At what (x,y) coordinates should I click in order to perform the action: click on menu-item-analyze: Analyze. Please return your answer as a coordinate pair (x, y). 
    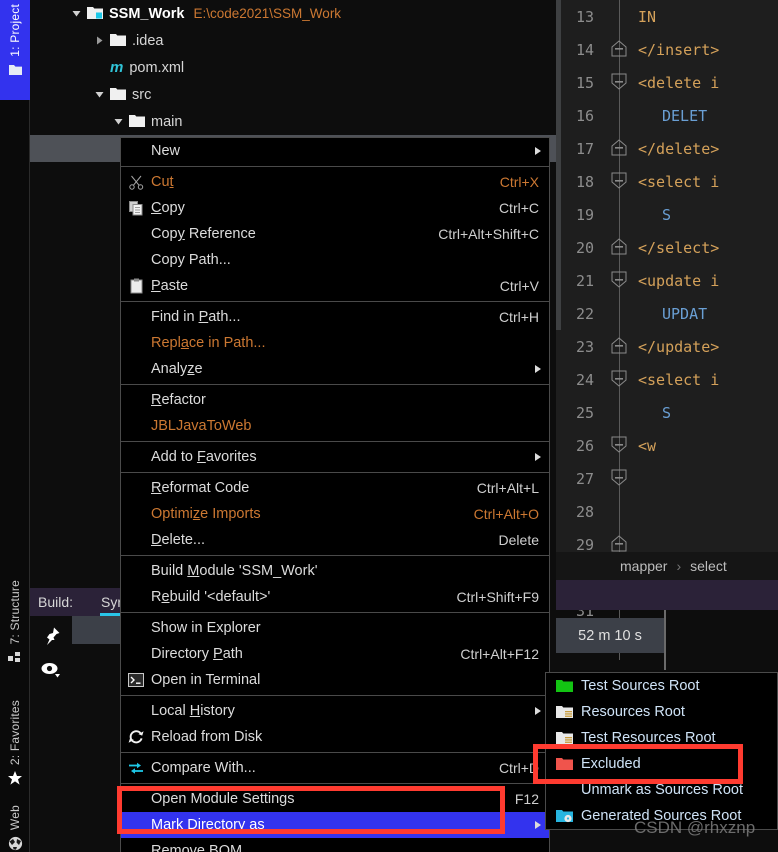
    Looking at the image, I should click on (335, 369).